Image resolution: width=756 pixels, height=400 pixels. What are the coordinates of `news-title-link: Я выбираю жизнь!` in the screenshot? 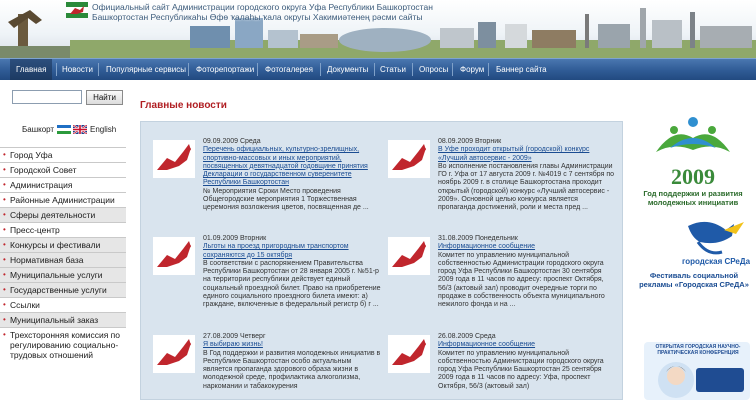 It's located at (292, 345).